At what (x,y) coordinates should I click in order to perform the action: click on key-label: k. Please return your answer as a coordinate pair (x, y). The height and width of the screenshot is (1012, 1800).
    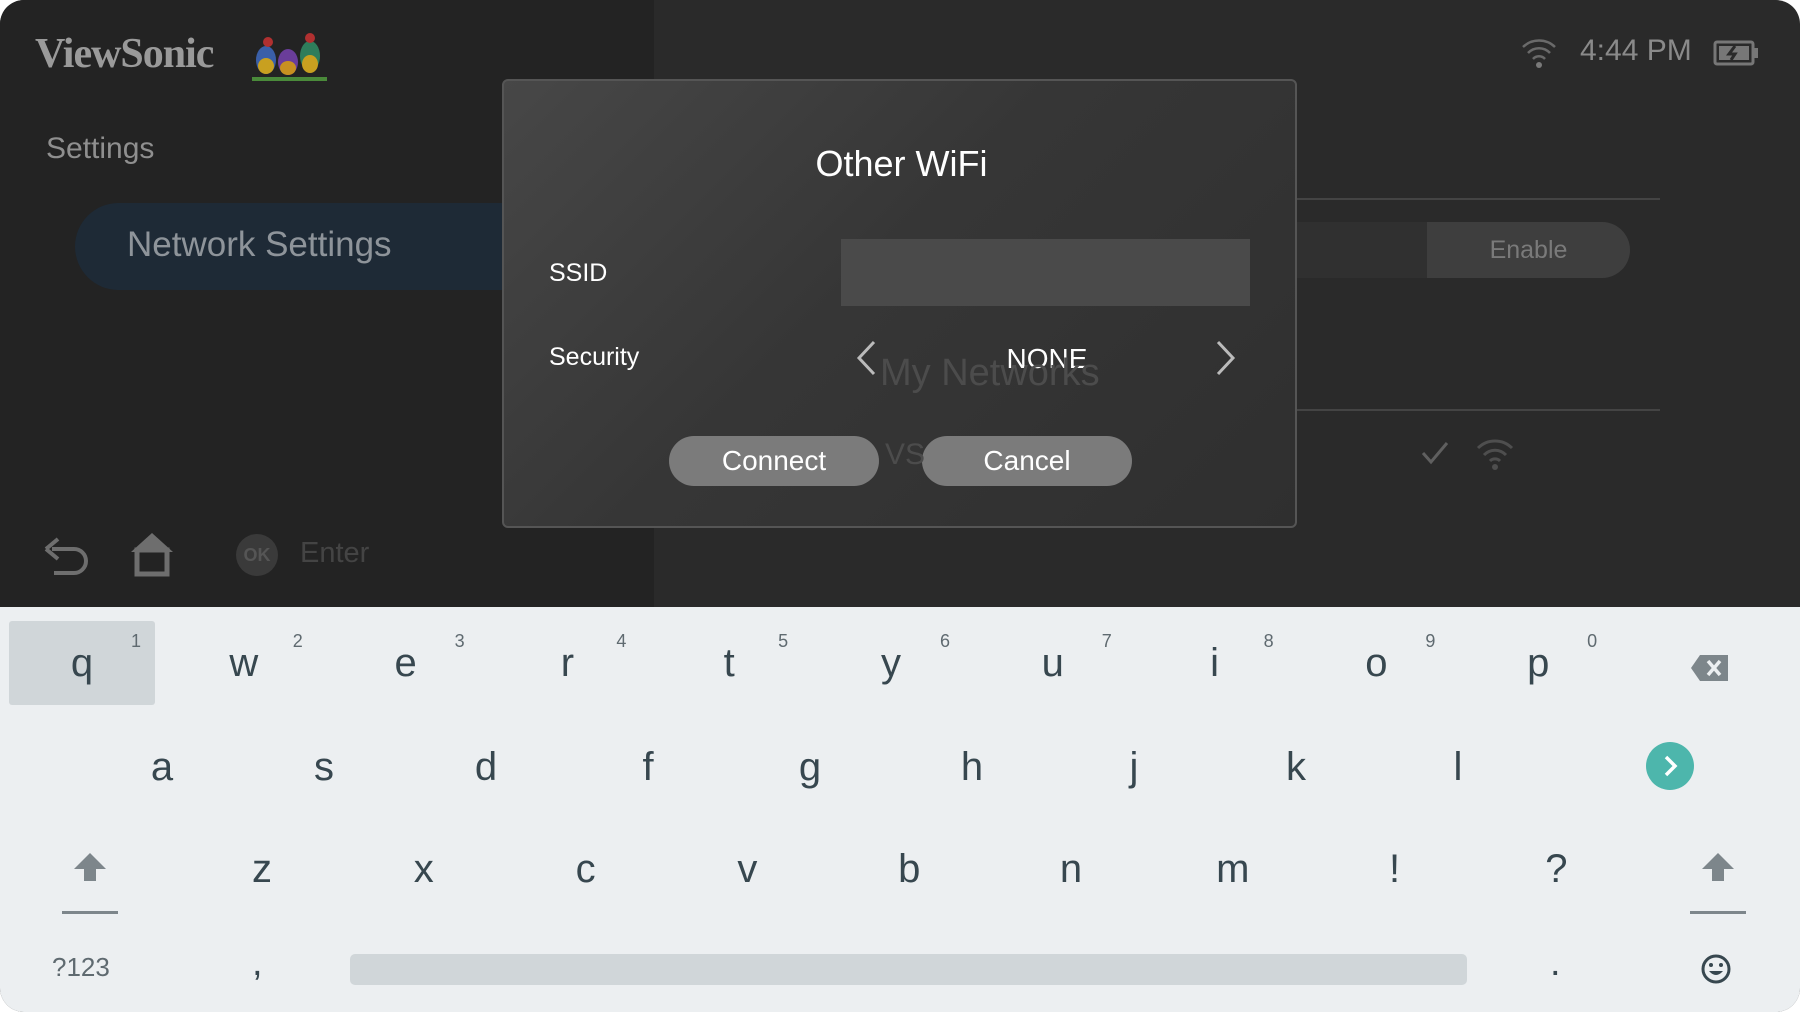
    Looking at the image, I should click on (1296, 767).